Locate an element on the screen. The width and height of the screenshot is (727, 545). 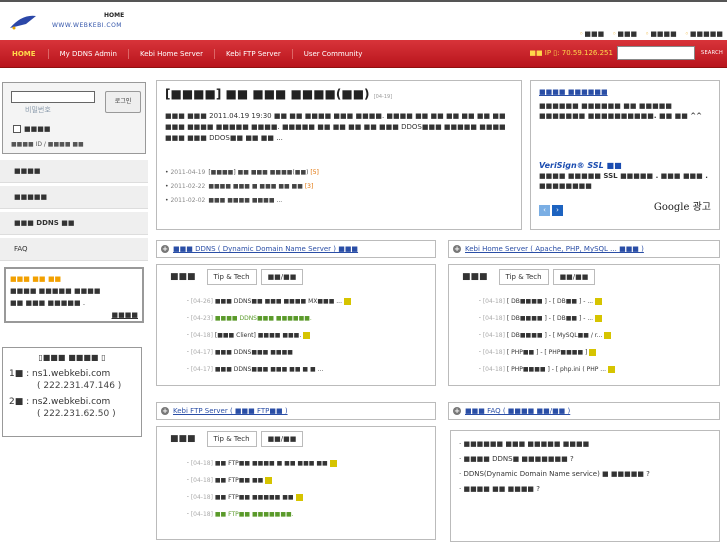
new-icon is located at coordinates (608, 335).